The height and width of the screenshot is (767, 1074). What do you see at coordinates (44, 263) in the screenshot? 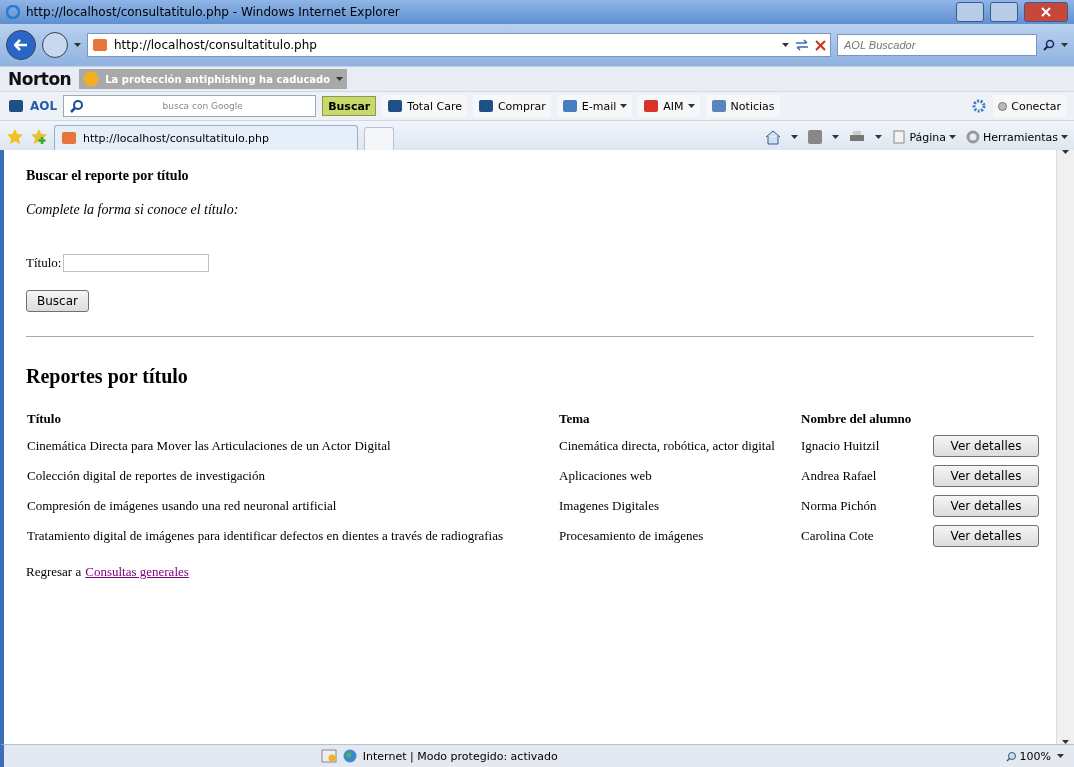
I see `title-label: Título:` at bounding box center [44, 263].